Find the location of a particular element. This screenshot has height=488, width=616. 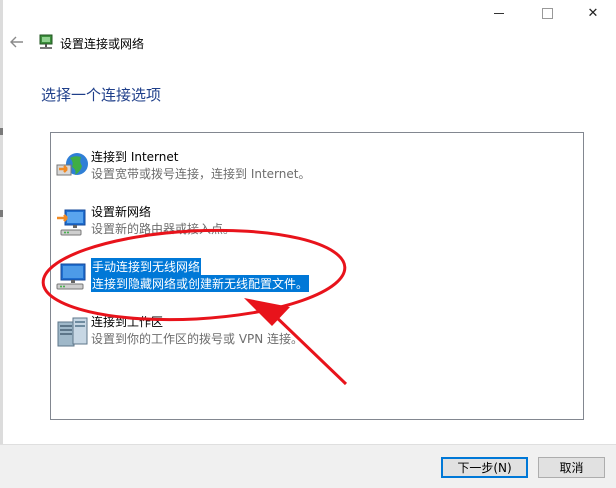

option-description: 设置宽带或拨号连接，连接到 Internet。 is located at coordinates (201, 174).